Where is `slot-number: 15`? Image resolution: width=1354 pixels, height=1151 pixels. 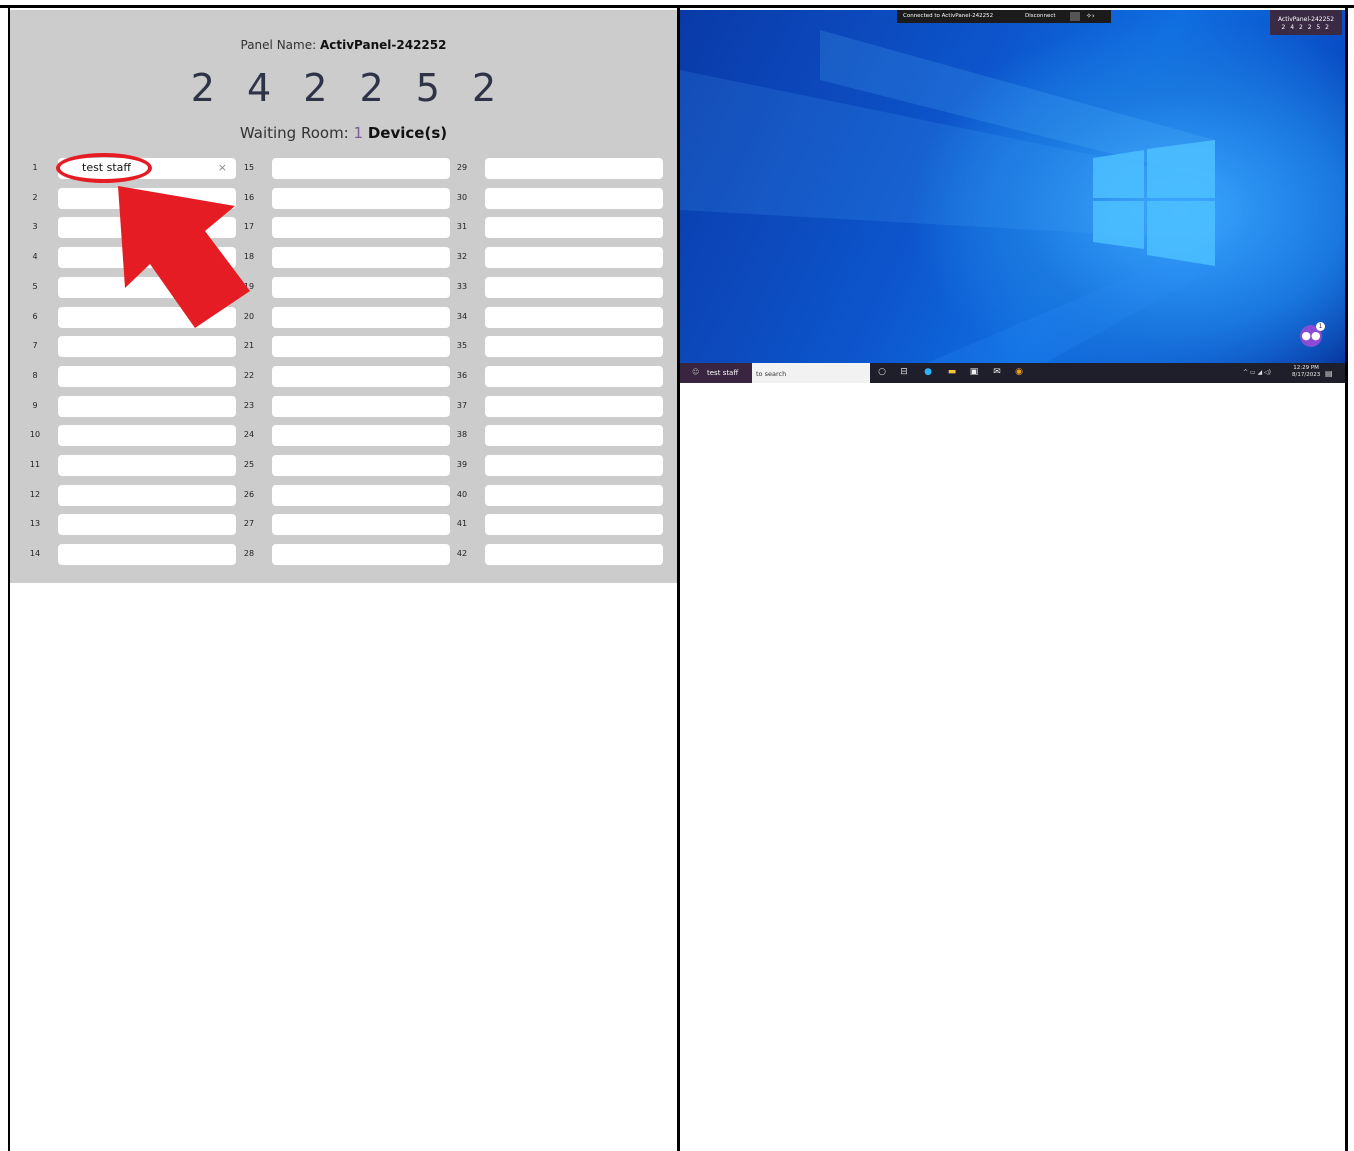
slot-number: 15 is located at coordinates (249, 167).